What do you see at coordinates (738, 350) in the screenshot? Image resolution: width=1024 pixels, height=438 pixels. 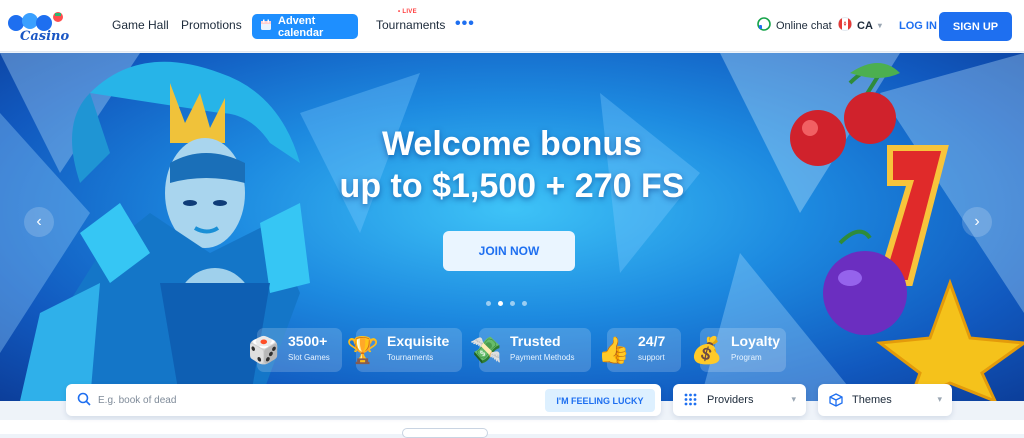 I see `feature-loyalty: 💰 Loyalty Program` at bounding box center [738, 350].